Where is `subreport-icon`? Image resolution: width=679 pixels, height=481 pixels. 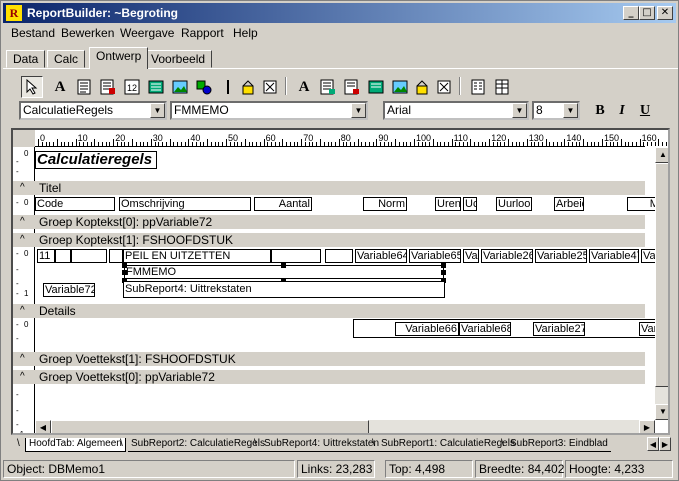
subreport-icon is located at coordinates (270, 87).